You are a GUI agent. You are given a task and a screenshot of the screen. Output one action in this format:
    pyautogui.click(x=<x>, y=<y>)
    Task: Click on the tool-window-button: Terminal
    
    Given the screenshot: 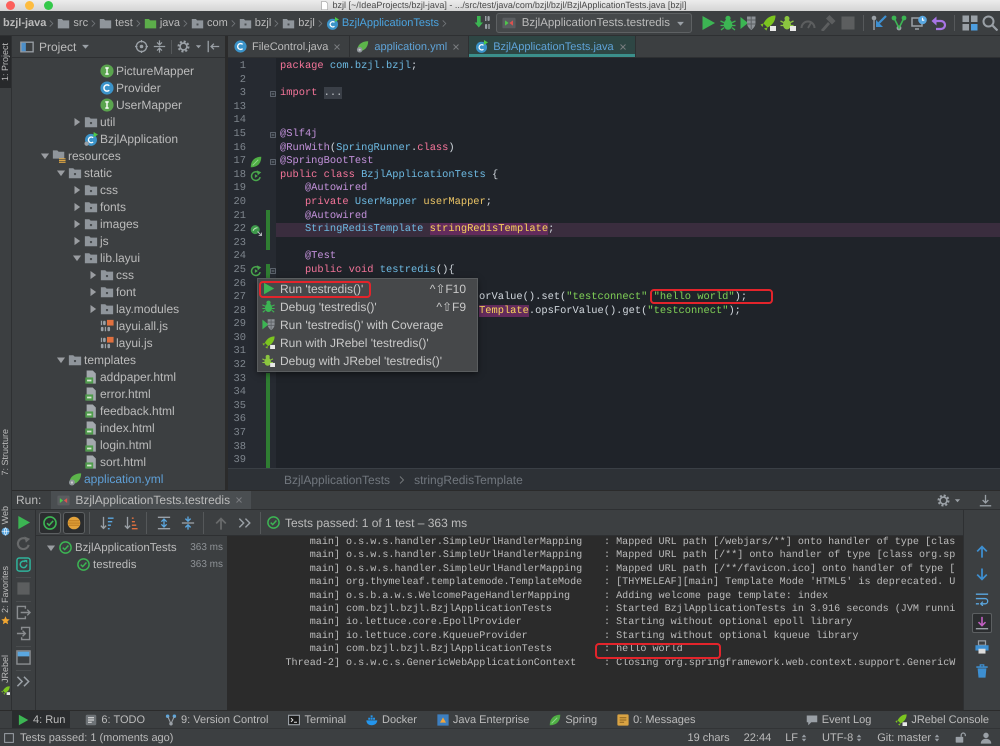 What is the action you would take?
    pyautogui.click(x=317, y=719)
    